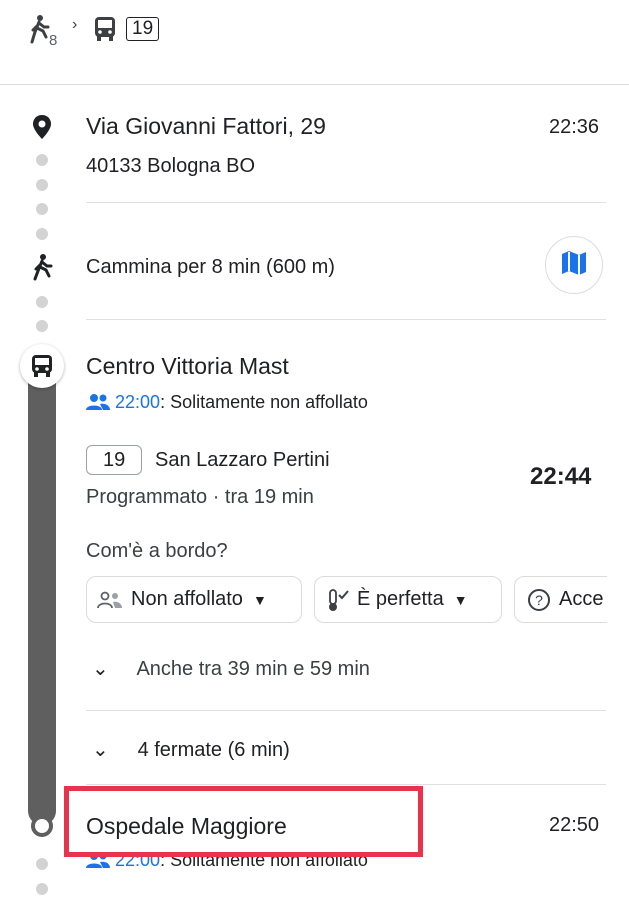  What do you see at coordinates (243, 821) in the screenshot?
I see `highlight-box` at bounding box center [243, 821].